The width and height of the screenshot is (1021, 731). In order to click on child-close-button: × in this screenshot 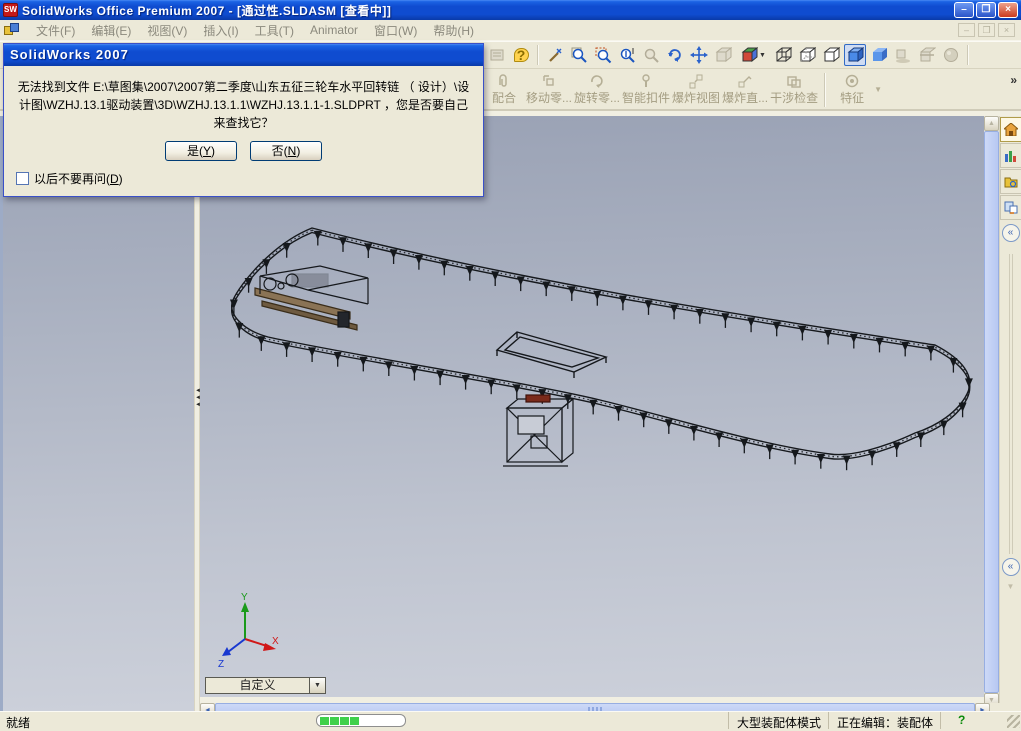, I will do `click(1006, 30)`.